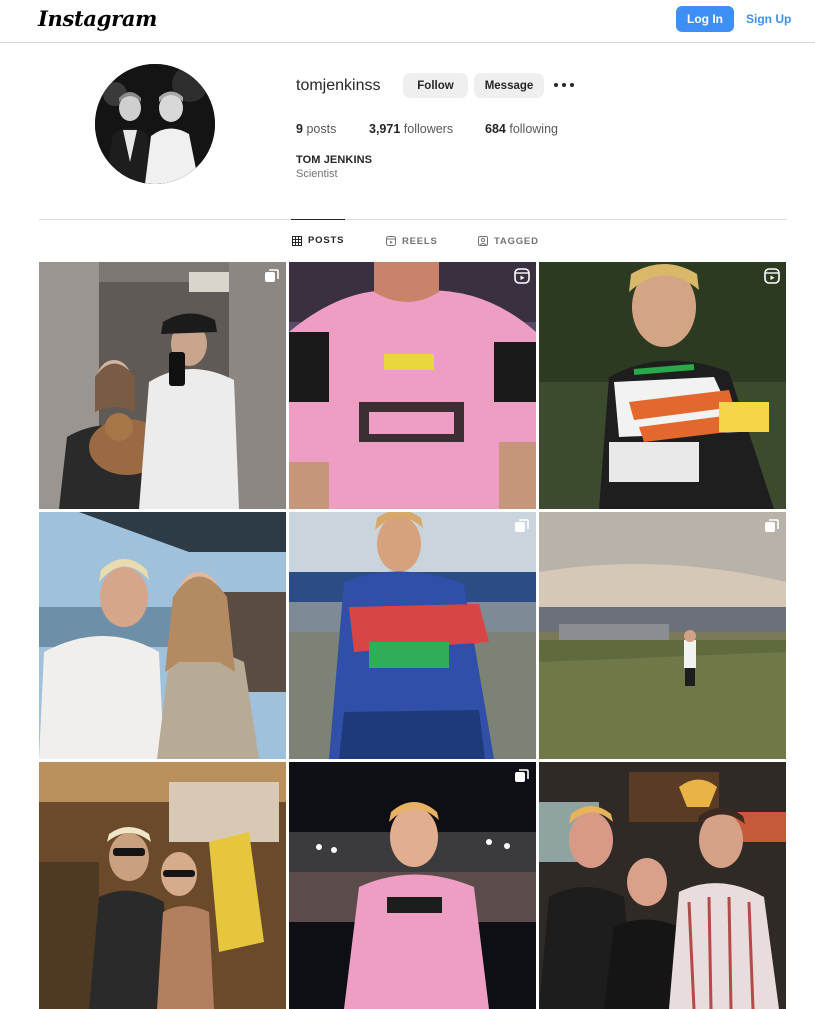 The image size is (815, 1009). I want to click on post-image-elevator-selfie, so click(162, 385).